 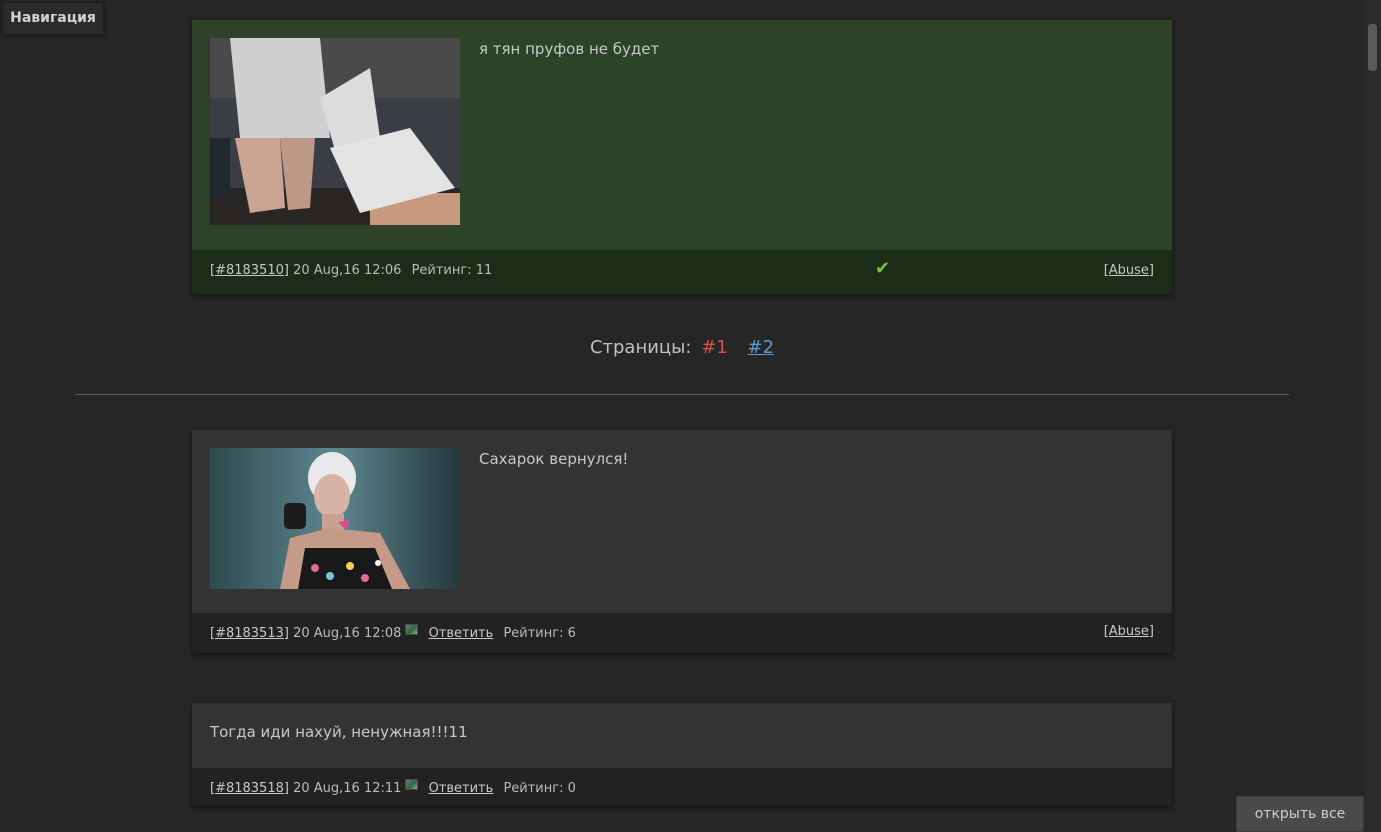 I want to click on post-text: я тян пруфов не будет, so click(x=569, y=49).